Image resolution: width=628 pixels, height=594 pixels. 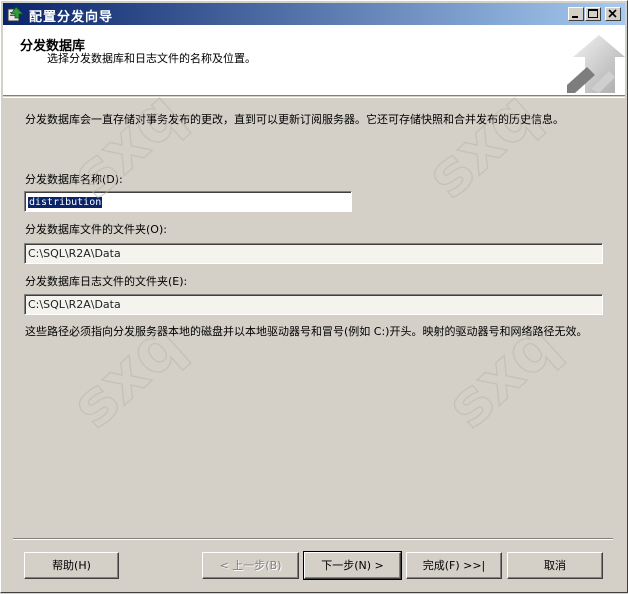 I want to click on wizard-app-icon, so click(x=15, y=14).